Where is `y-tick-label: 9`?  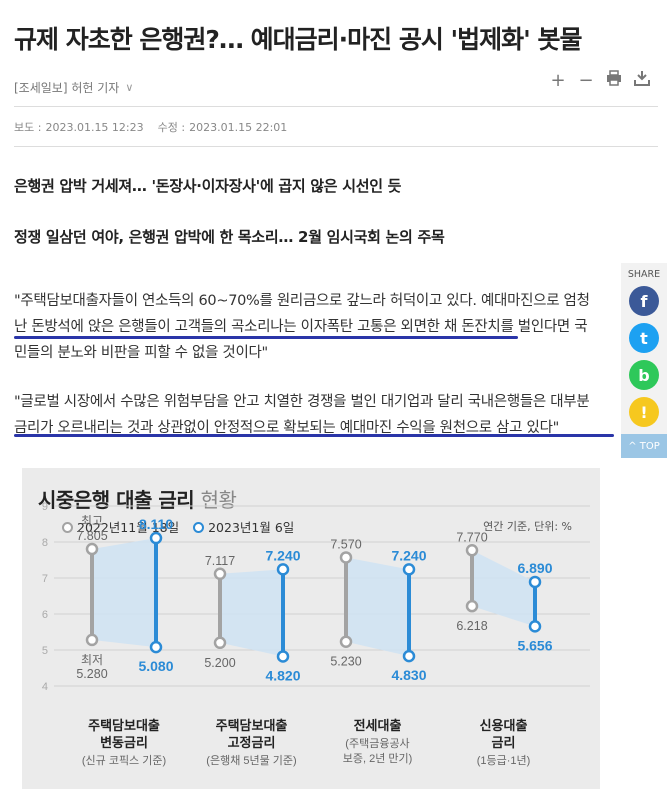
y-tick-label: 9 is located at coordinates (45, 507).